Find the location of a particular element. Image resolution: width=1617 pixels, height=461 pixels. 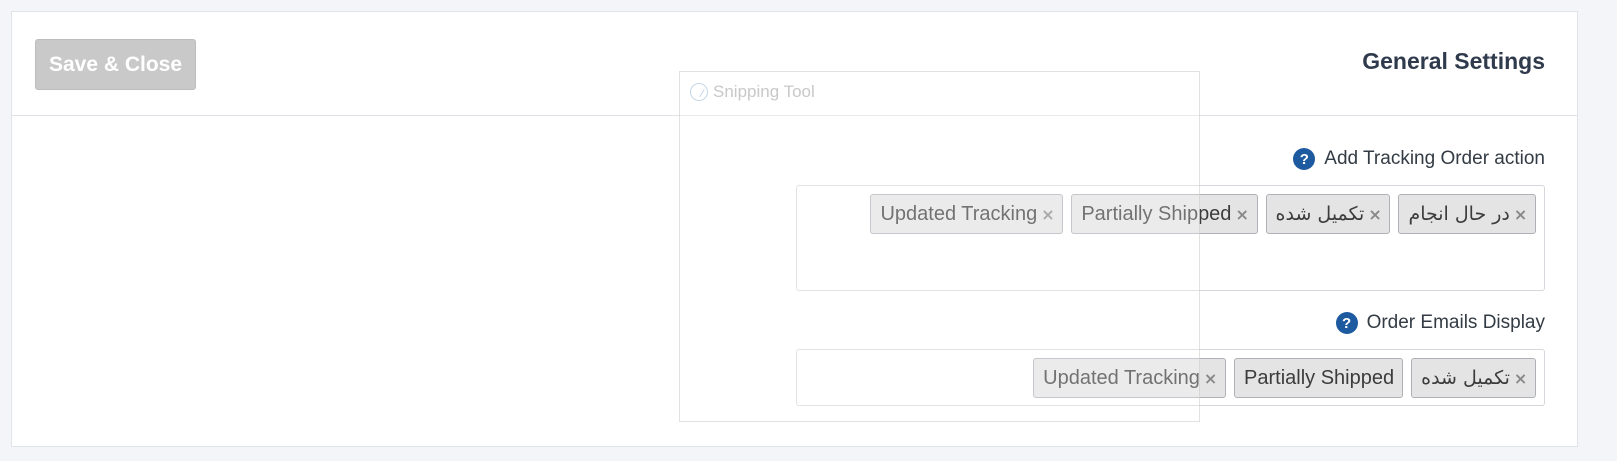

tag-partially-shipped: Partially Shipped × is located at coordinates (1164, 214).